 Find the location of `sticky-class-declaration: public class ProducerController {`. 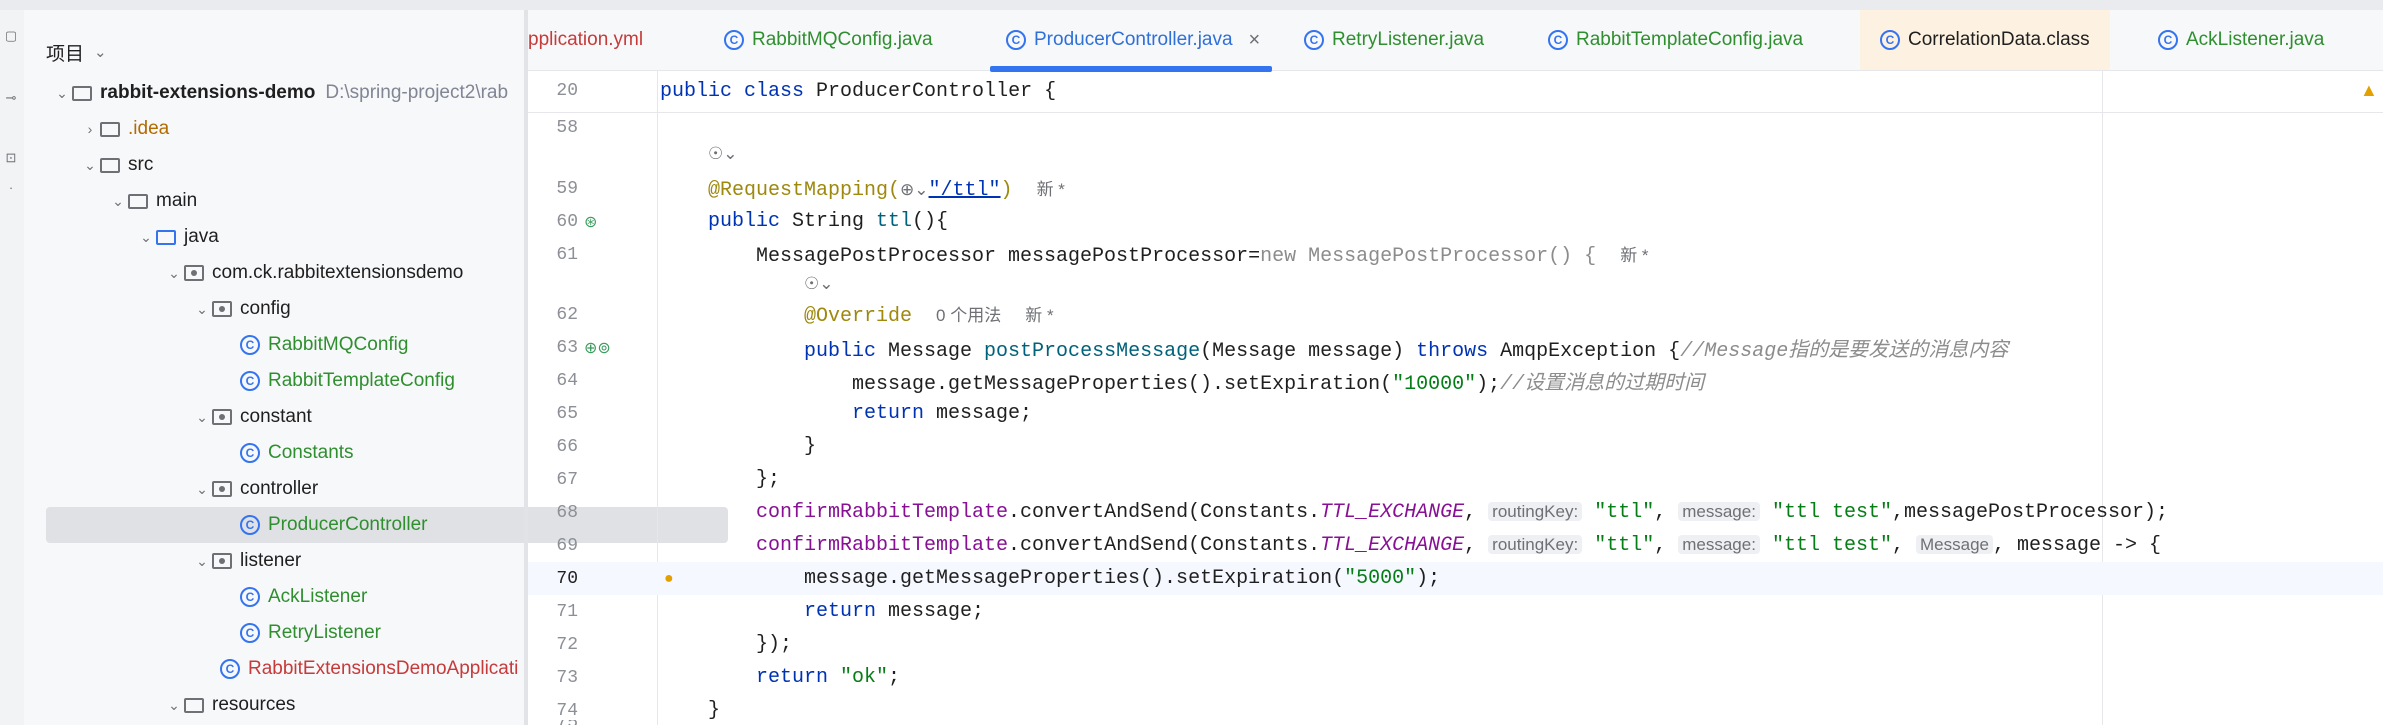

sticky-class-declaration: public class ProducerController { is located at coordinates (858, 91).